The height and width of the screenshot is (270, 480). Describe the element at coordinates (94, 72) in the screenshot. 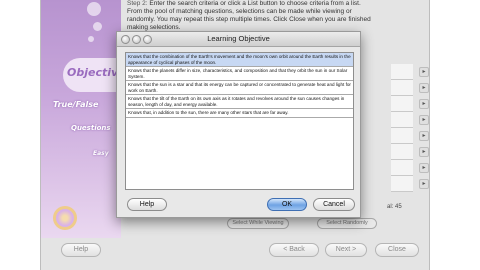

I see `objective-word: Objective` at that location.